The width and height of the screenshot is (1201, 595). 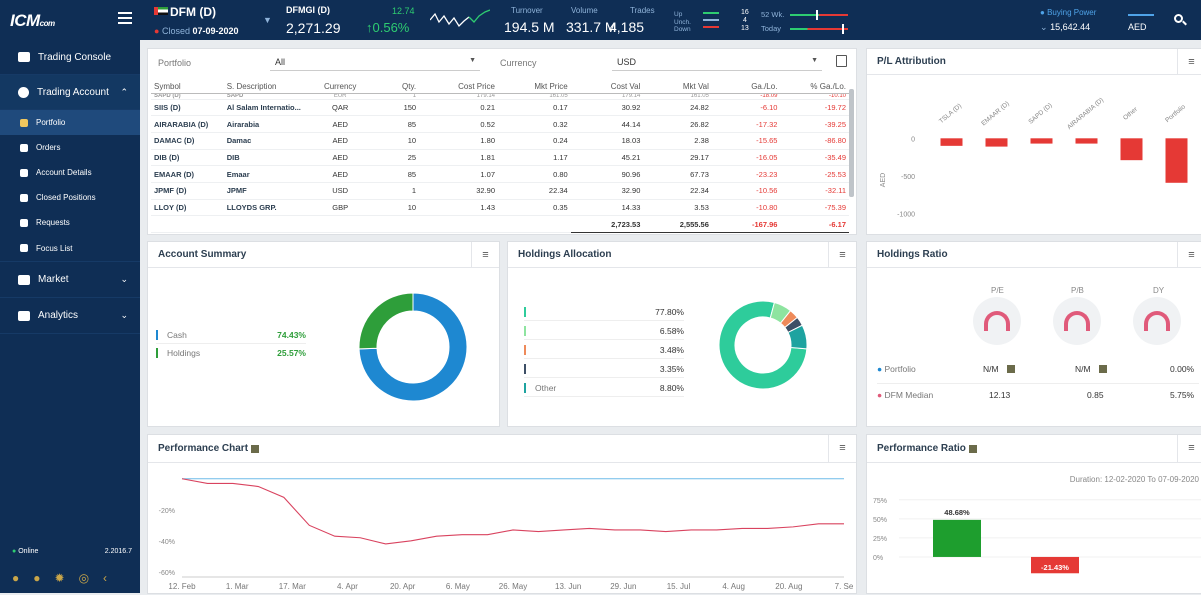 What do you see at coordinates (814, 87) in the screenshot?
I see `column-header: % Ga./Lo.` at bounding box center [814, 87].